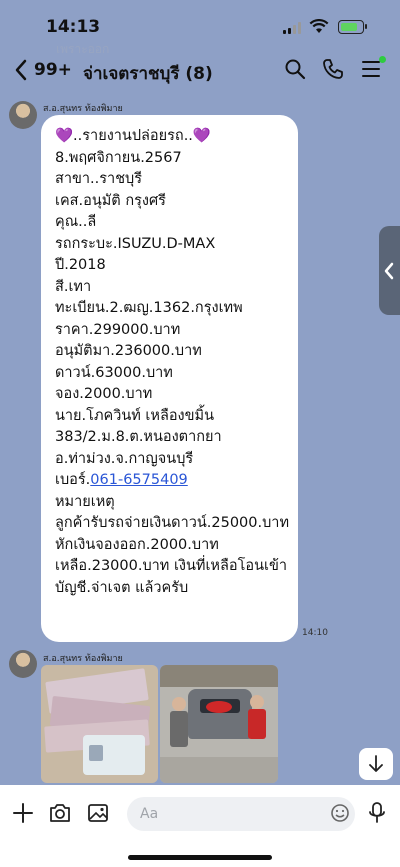 The height and width of the screenshot is (867, 400). Describe the element at coordinates (138, 437) in the screenshot. I see `message-line: 383/2.ม.8.ต.หนองตากยา` at that location.